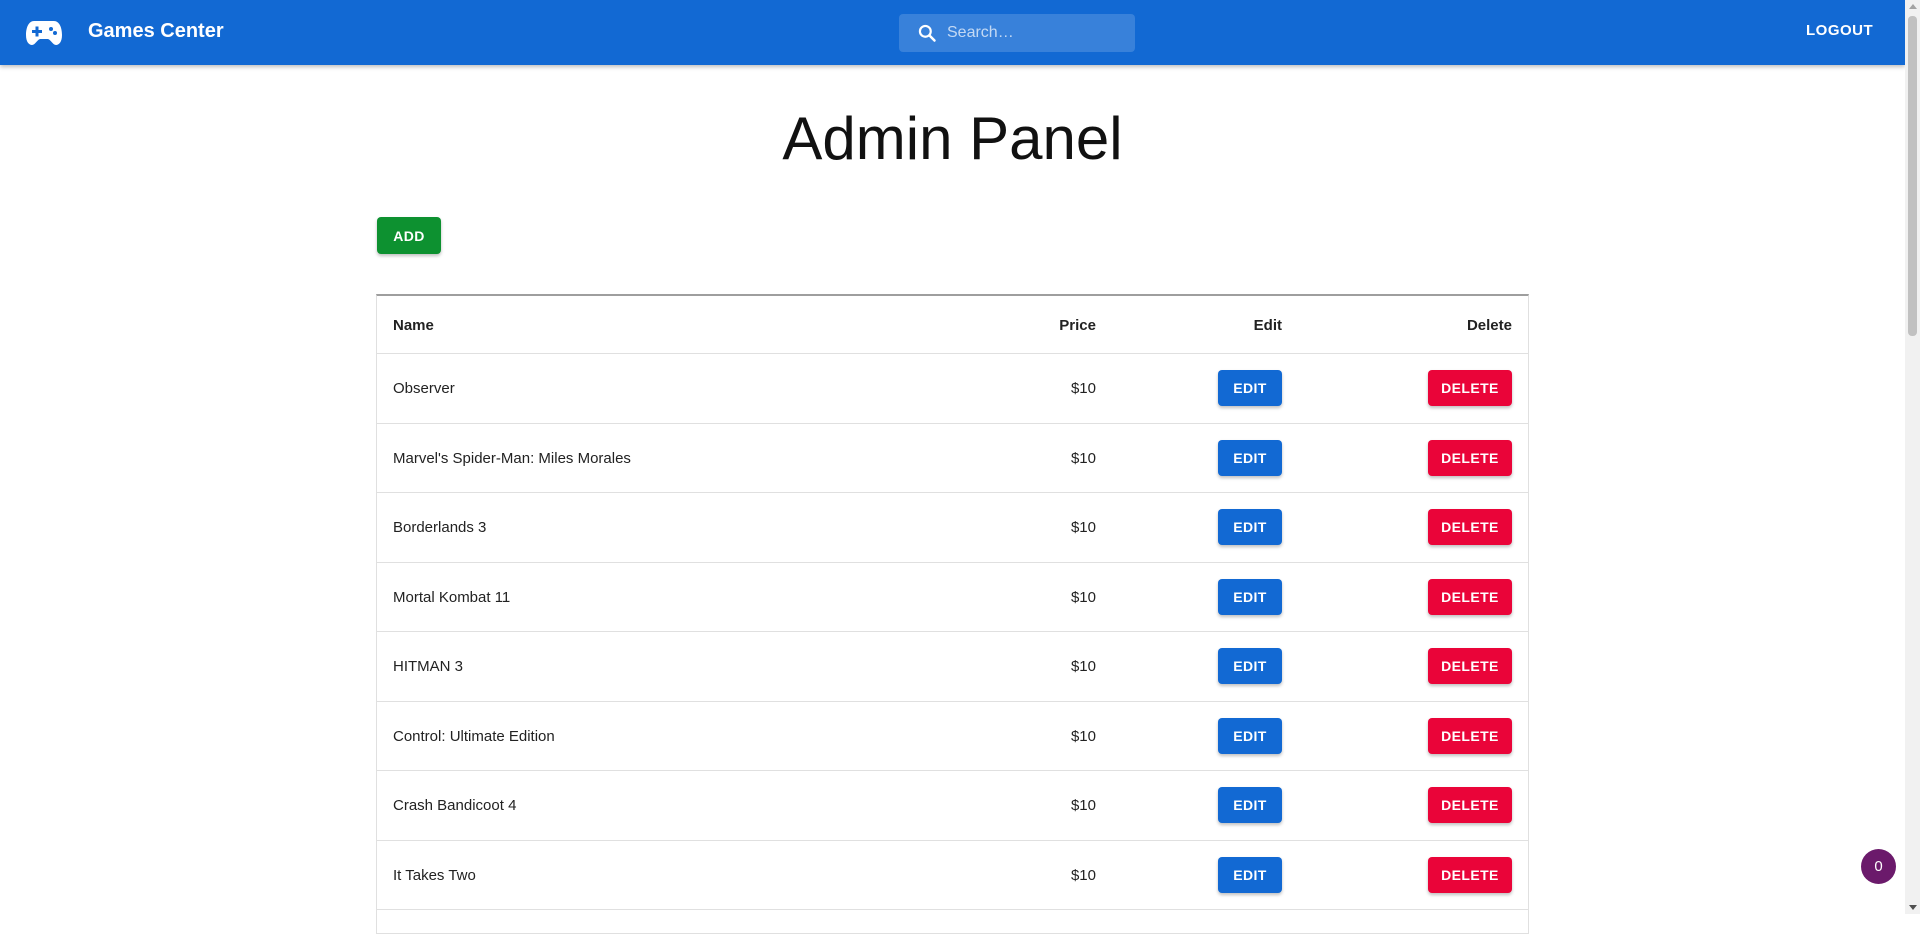 The height and width of the screenshot is (934, 1920). Describe the element at coordinates (1913, 6) in the screenshot. I see `scroll-up-arrow-icon` at that location.